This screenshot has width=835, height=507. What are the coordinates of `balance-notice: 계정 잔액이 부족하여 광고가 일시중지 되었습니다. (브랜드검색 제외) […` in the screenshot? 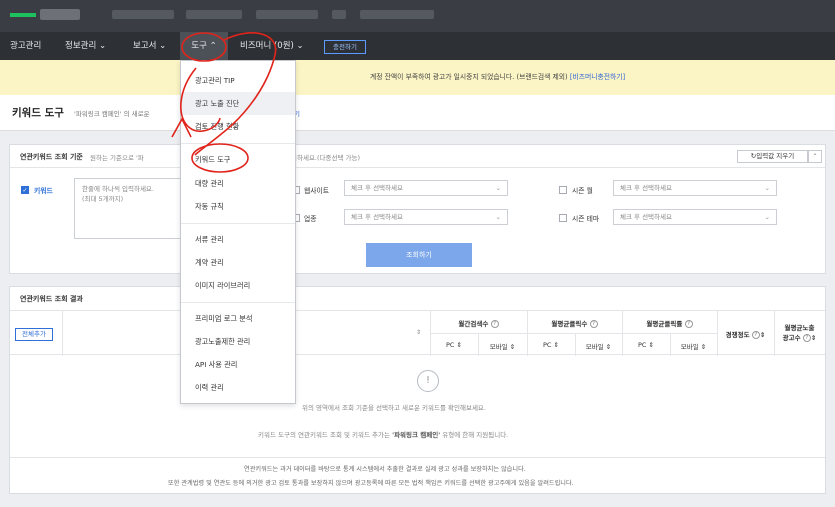 It's located at (417, 77).